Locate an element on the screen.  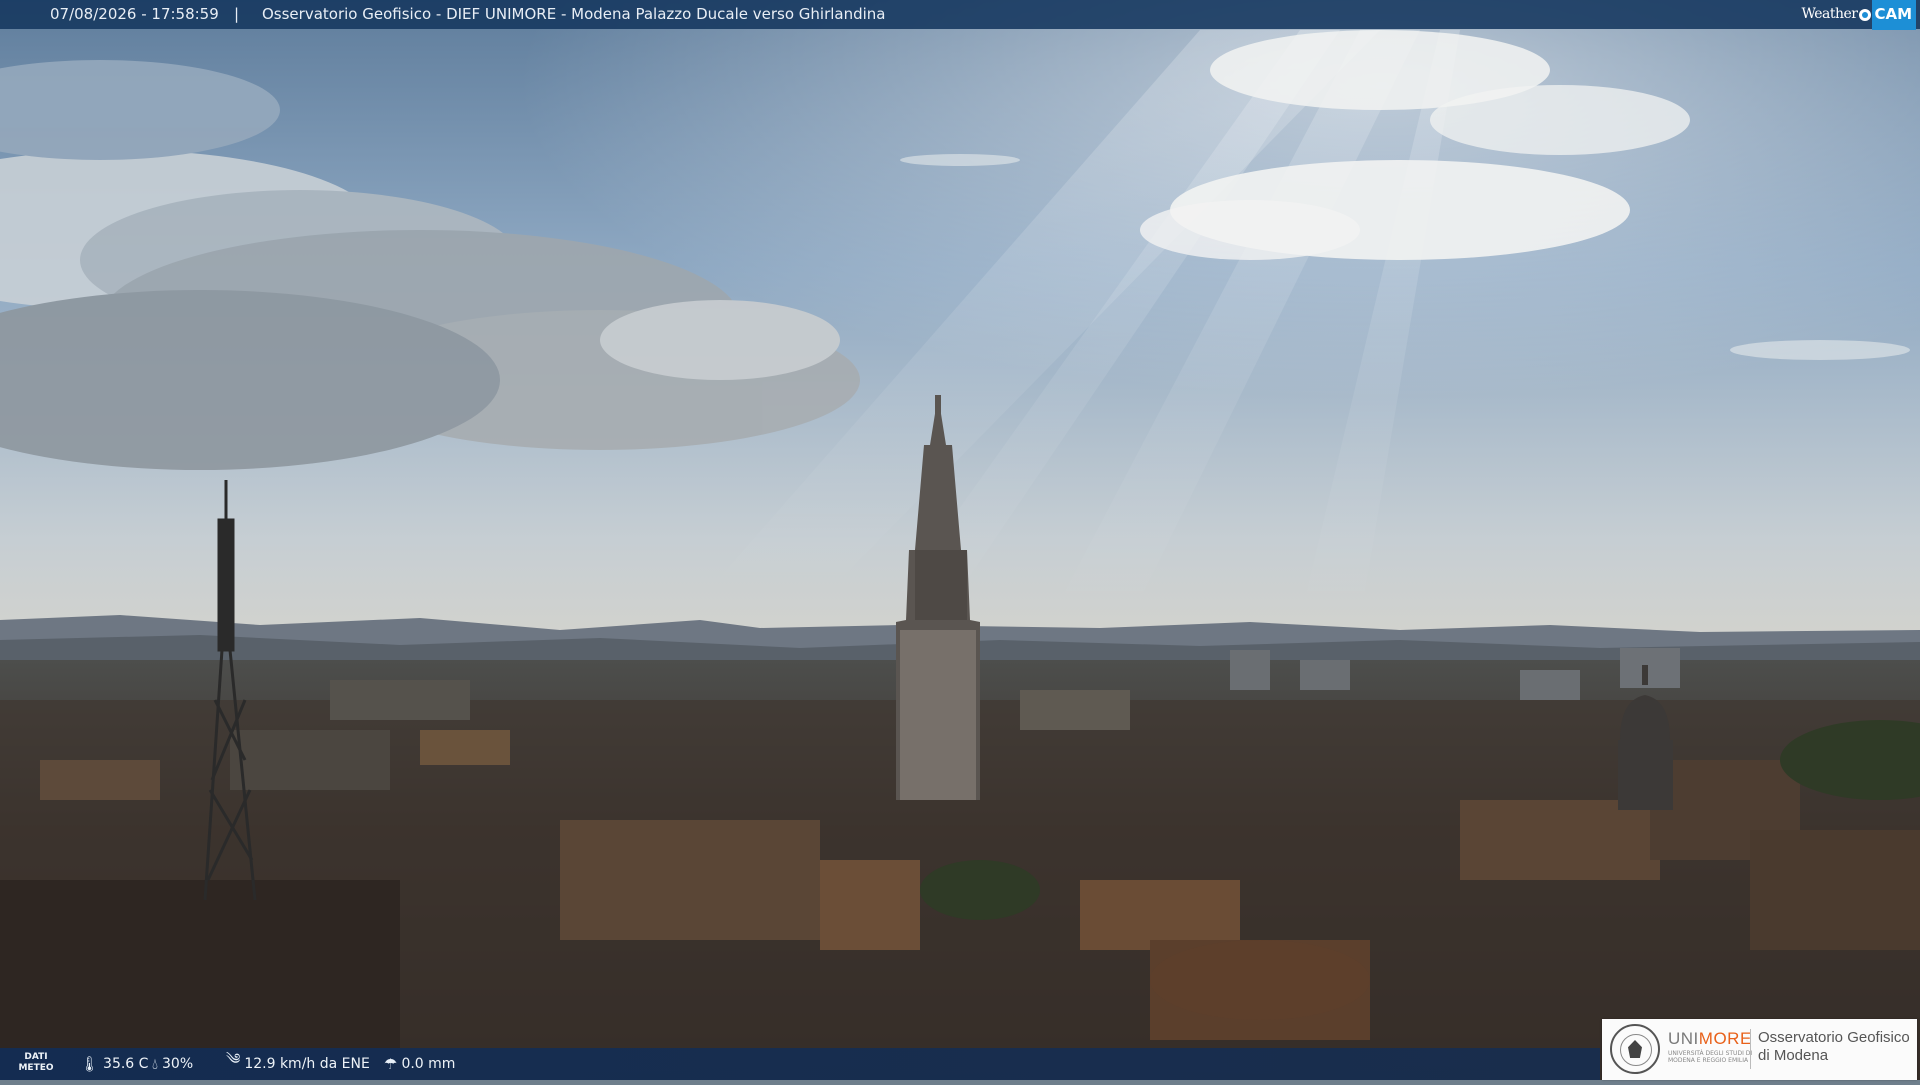
timestamp: 07/08/2026 - 17:58:59 is located at coordinates (134, 14).